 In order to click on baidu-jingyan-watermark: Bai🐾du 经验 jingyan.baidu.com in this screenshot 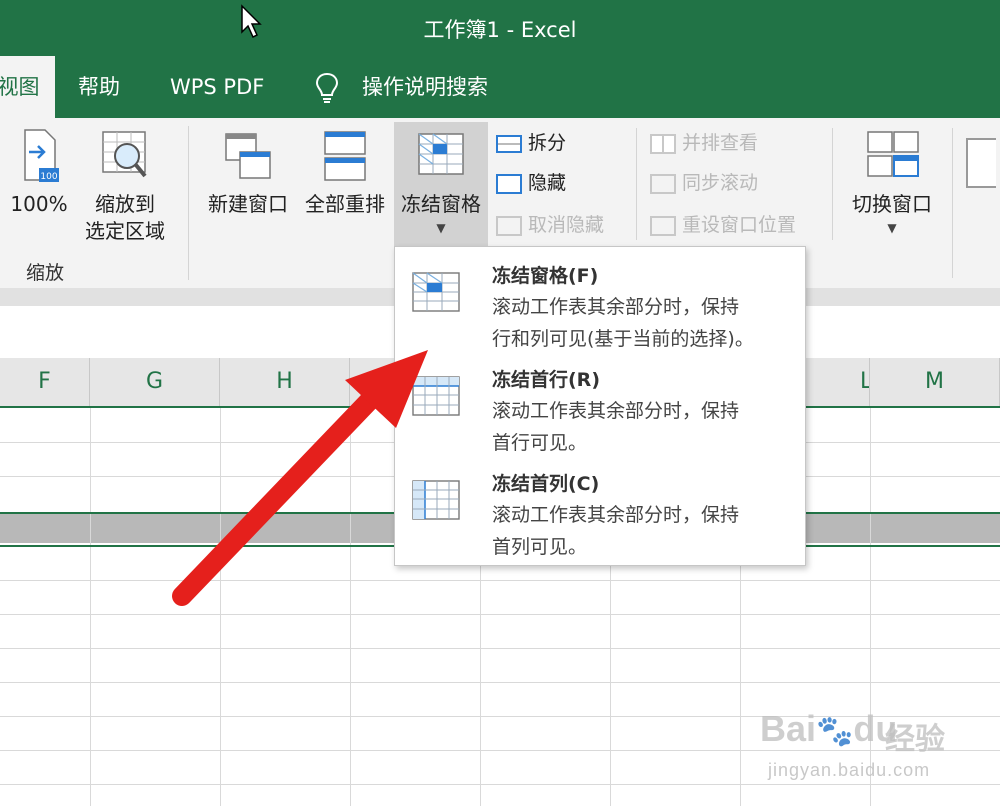, I will do `click(875, 747)`.